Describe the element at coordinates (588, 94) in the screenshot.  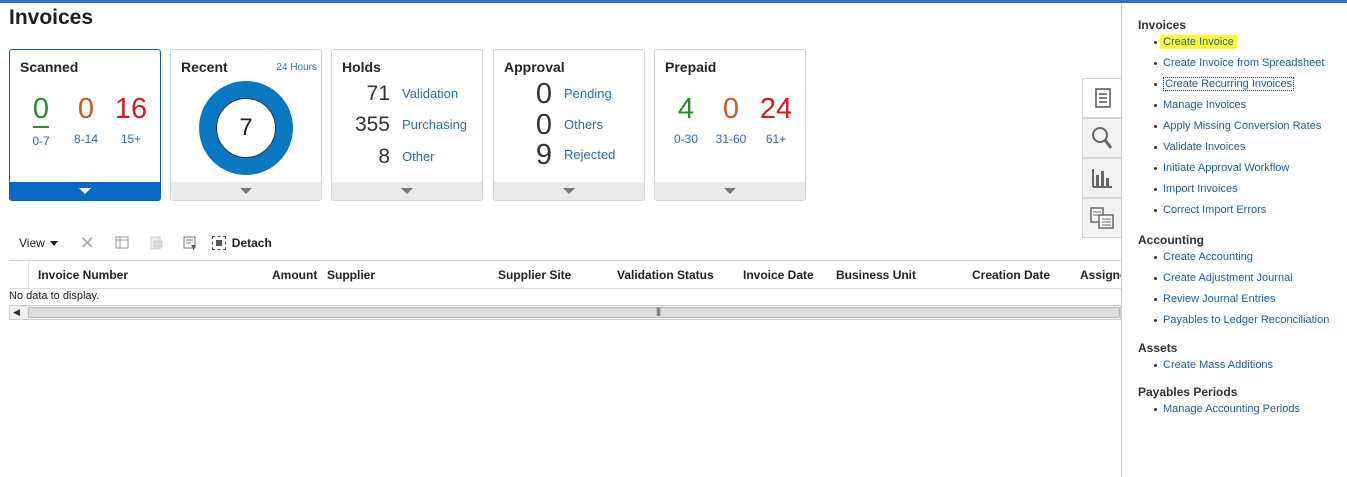
I see `approval-link-pending: Pending` at that location.